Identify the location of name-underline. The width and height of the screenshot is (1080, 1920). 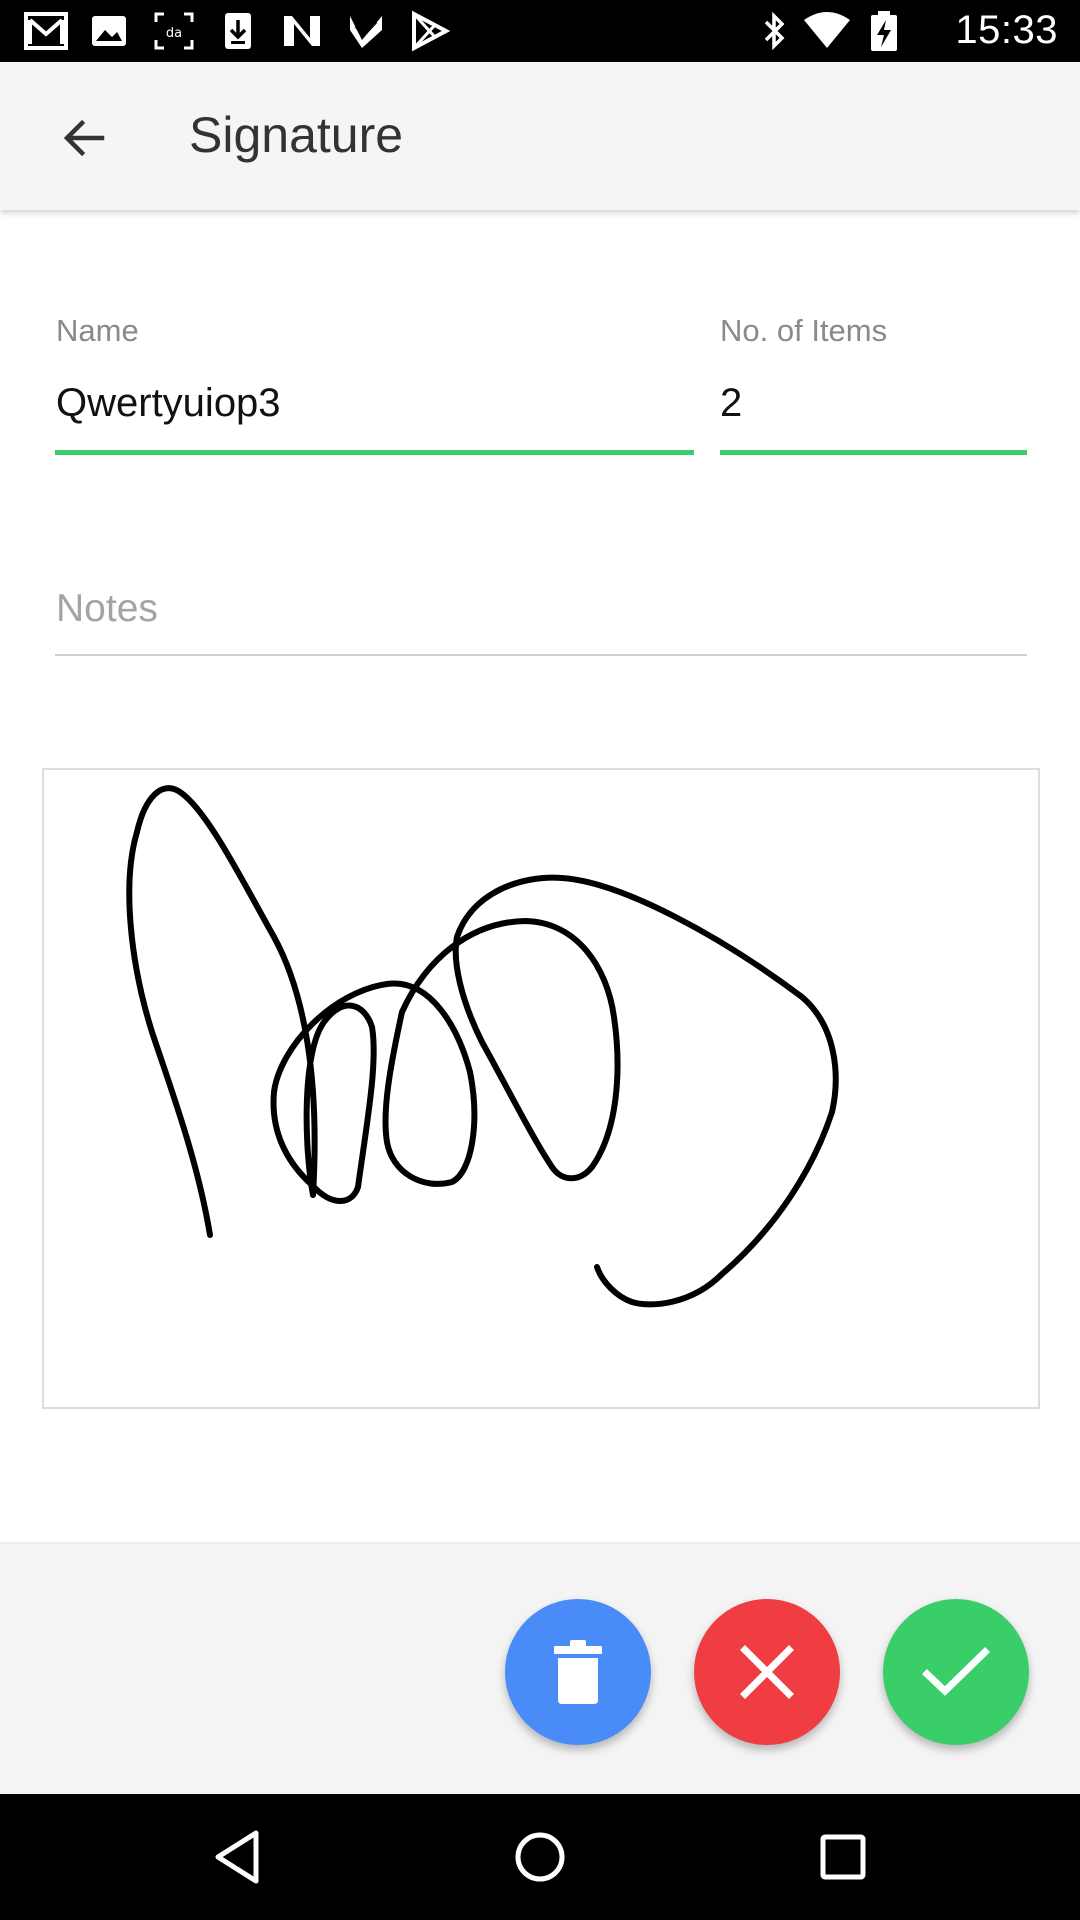
(374, 452).